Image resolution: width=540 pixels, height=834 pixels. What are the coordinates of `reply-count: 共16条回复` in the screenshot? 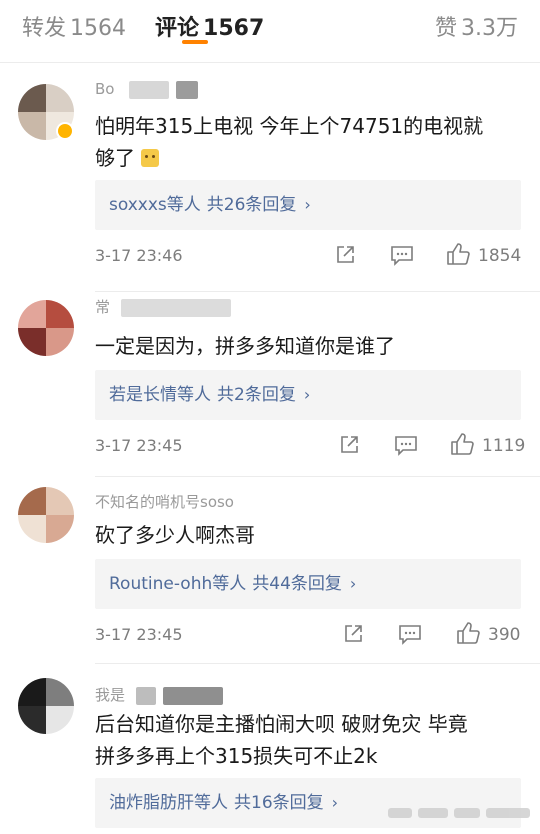 It's located at (279, 803).